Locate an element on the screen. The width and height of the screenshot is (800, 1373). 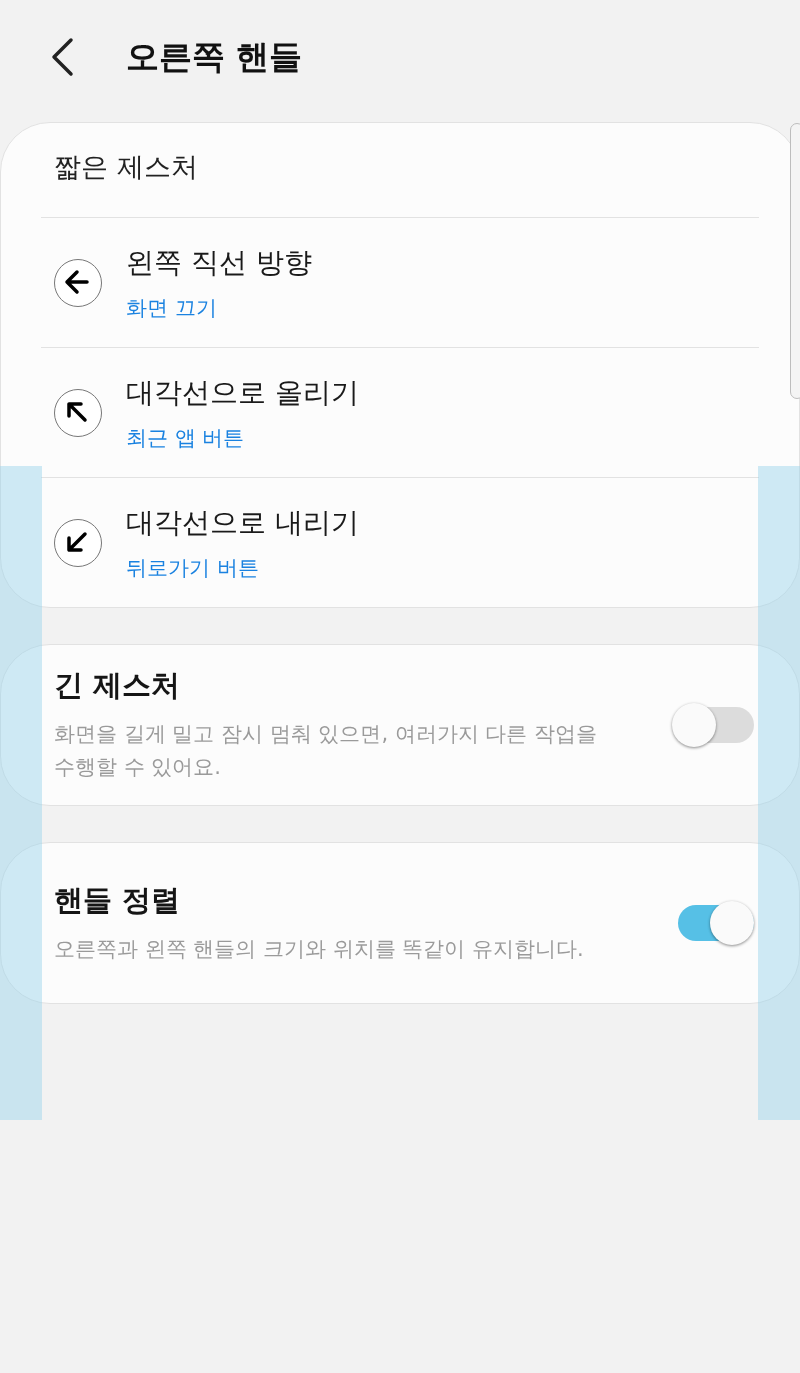
setting-title: 긴 제스처 is located at coordinates (118, 685).